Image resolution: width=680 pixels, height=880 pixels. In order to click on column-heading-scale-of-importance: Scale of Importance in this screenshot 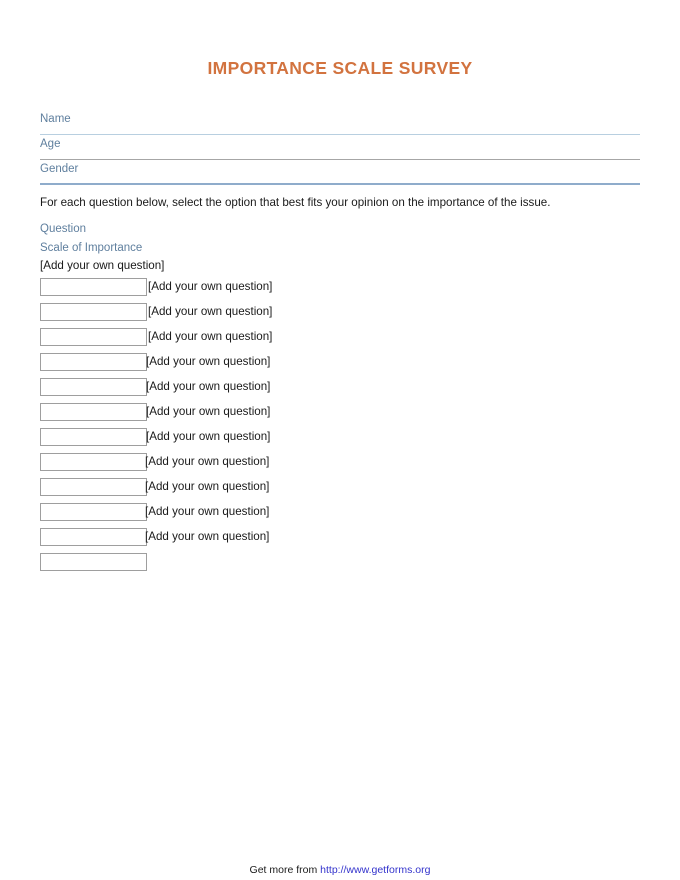, I will do `click(91, 248)`.